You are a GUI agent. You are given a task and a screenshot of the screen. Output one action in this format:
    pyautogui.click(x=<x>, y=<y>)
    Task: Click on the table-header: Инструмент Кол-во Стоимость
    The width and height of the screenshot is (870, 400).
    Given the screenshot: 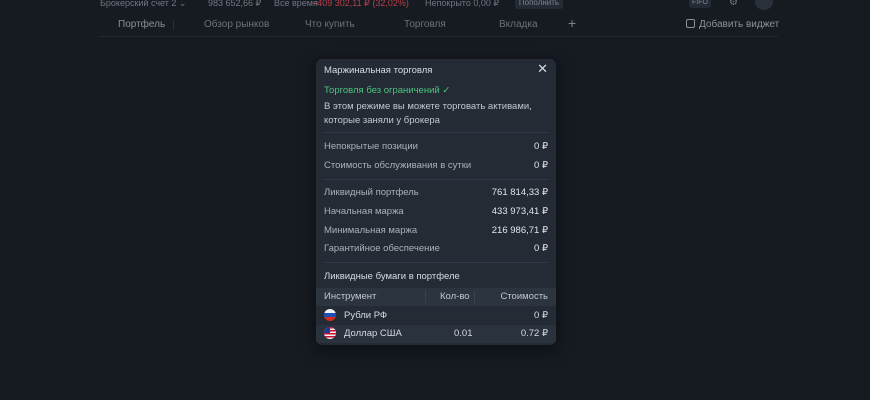 What is the action you would take?
    pyautogui.click(x=436, y=297)
    